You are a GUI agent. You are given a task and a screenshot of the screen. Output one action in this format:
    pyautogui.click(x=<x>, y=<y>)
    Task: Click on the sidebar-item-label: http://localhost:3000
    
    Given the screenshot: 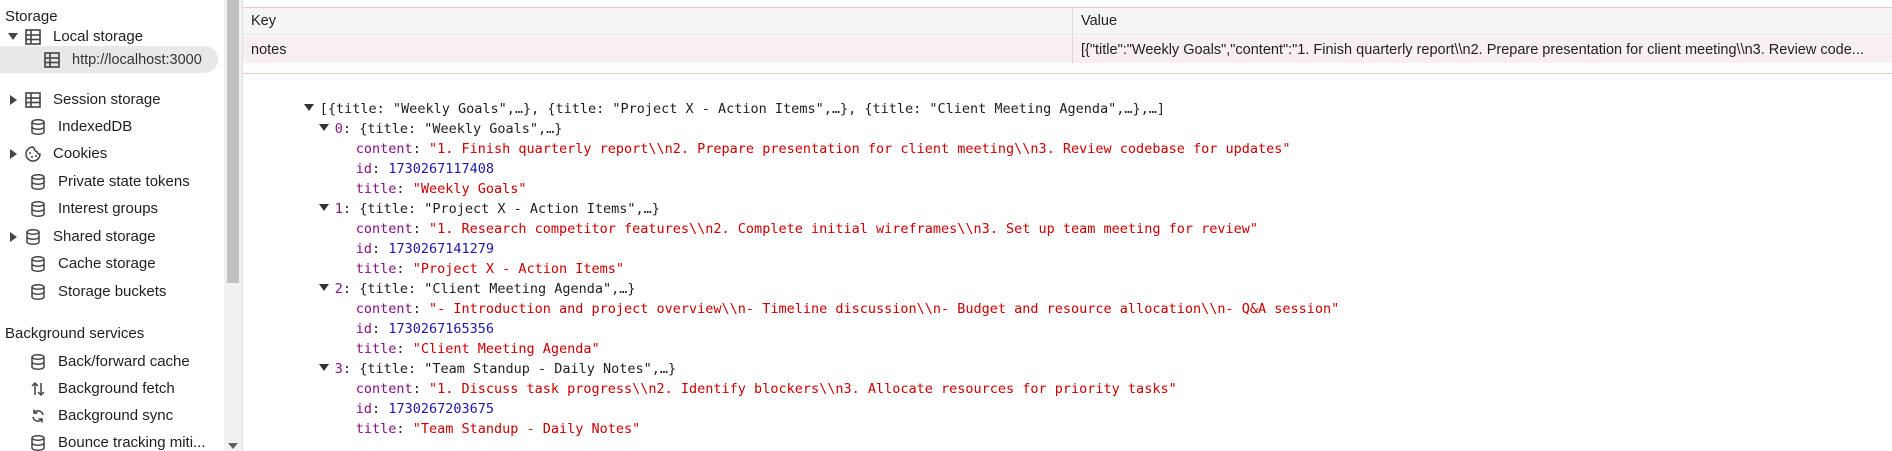 What is the action you would take?
    pyautogui.click(x=137, y=59)
    